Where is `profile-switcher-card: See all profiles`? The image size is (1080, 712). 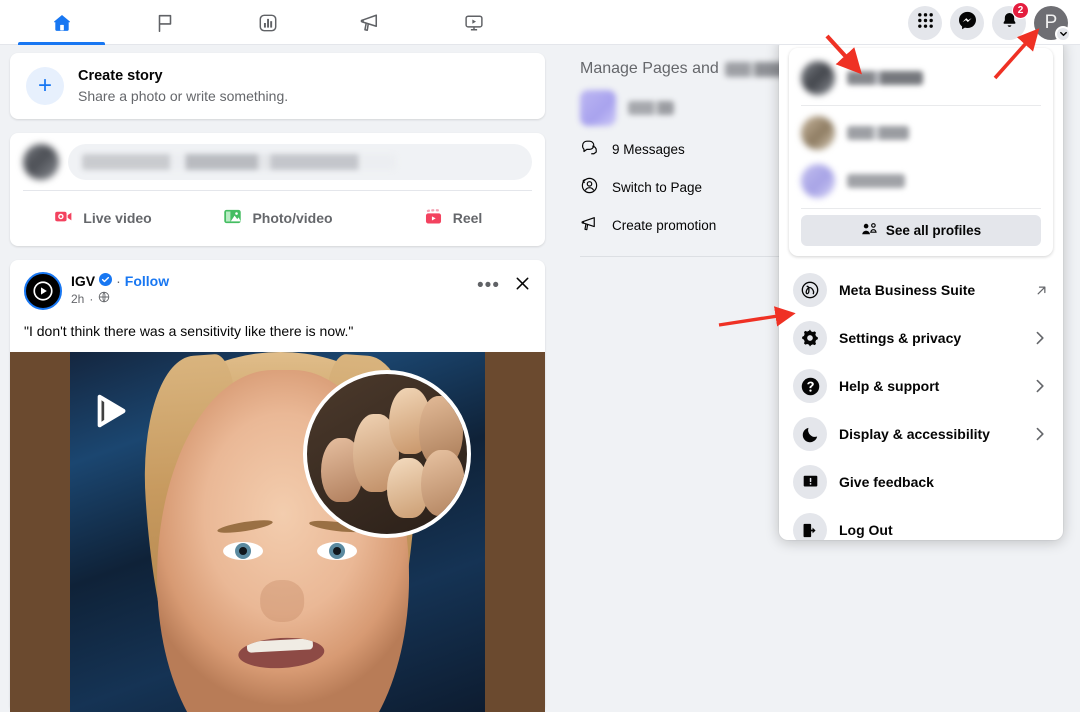 profile-switcher-card: See all profiles is located at coordinates (921, 152).